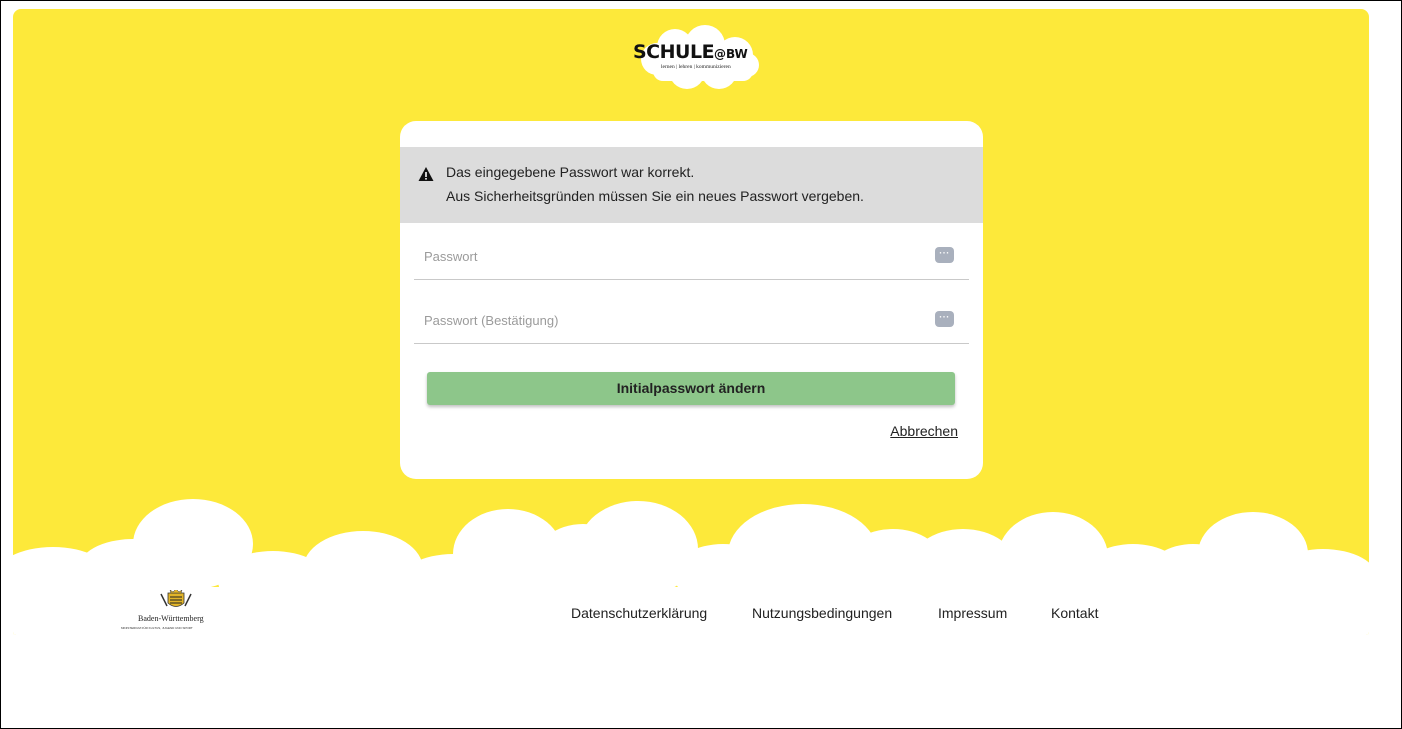 The image size is (1402, 729). What do you see at coordinates (972, 613) in the screenshot?
I see `footer-link-imprint: Impressum` at bounding box center [972, 613].